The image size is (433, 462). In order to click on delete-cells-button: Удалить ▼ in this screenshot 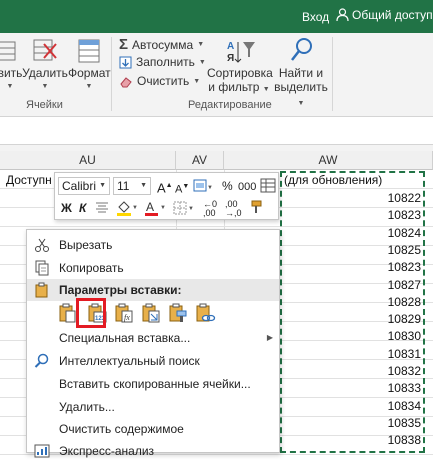, I will do `click(45, 63)`.